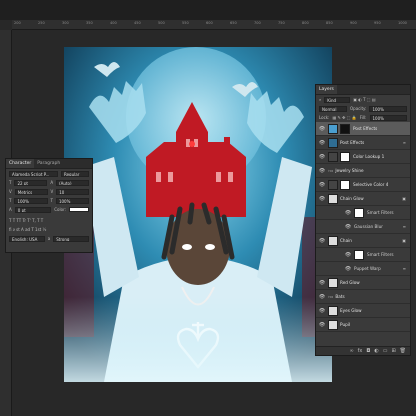 This screenshot has height=416, width=416. What do you see at coordinates (371, 184) in the screenshot?
I see `layer-name: Selective Color 4` at bounding box center [371, 184].